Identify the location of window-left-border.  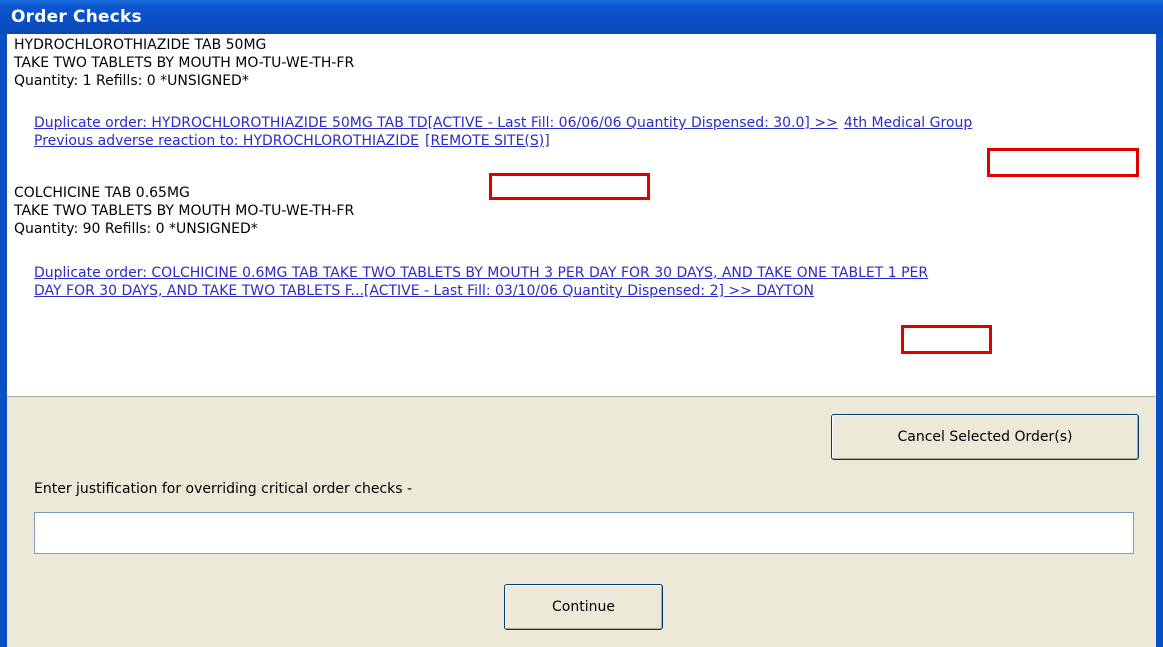
(3, 340).